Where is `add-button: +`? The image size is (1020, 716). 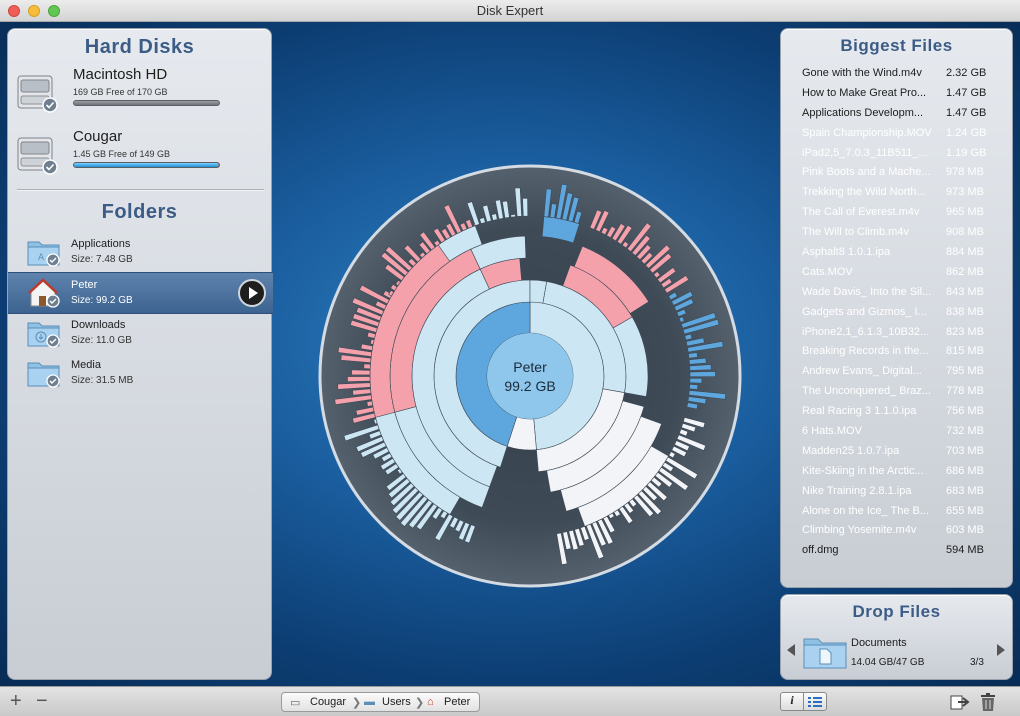
add-button: + is located at coordinates (16, 701).